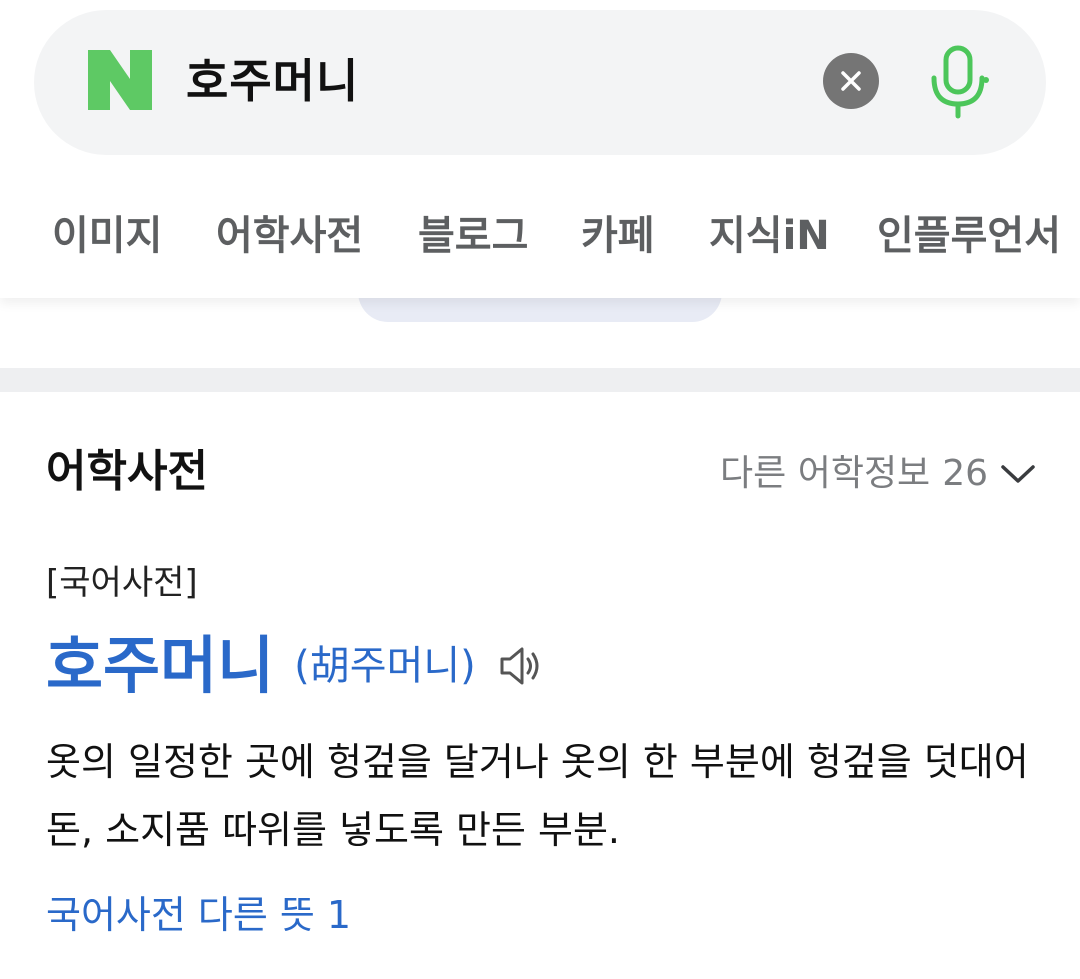 The image size is (1080, 979). Describe the element at coordinates (120, 80) in the screenshot. I see `naver-logo-icon` at that location.